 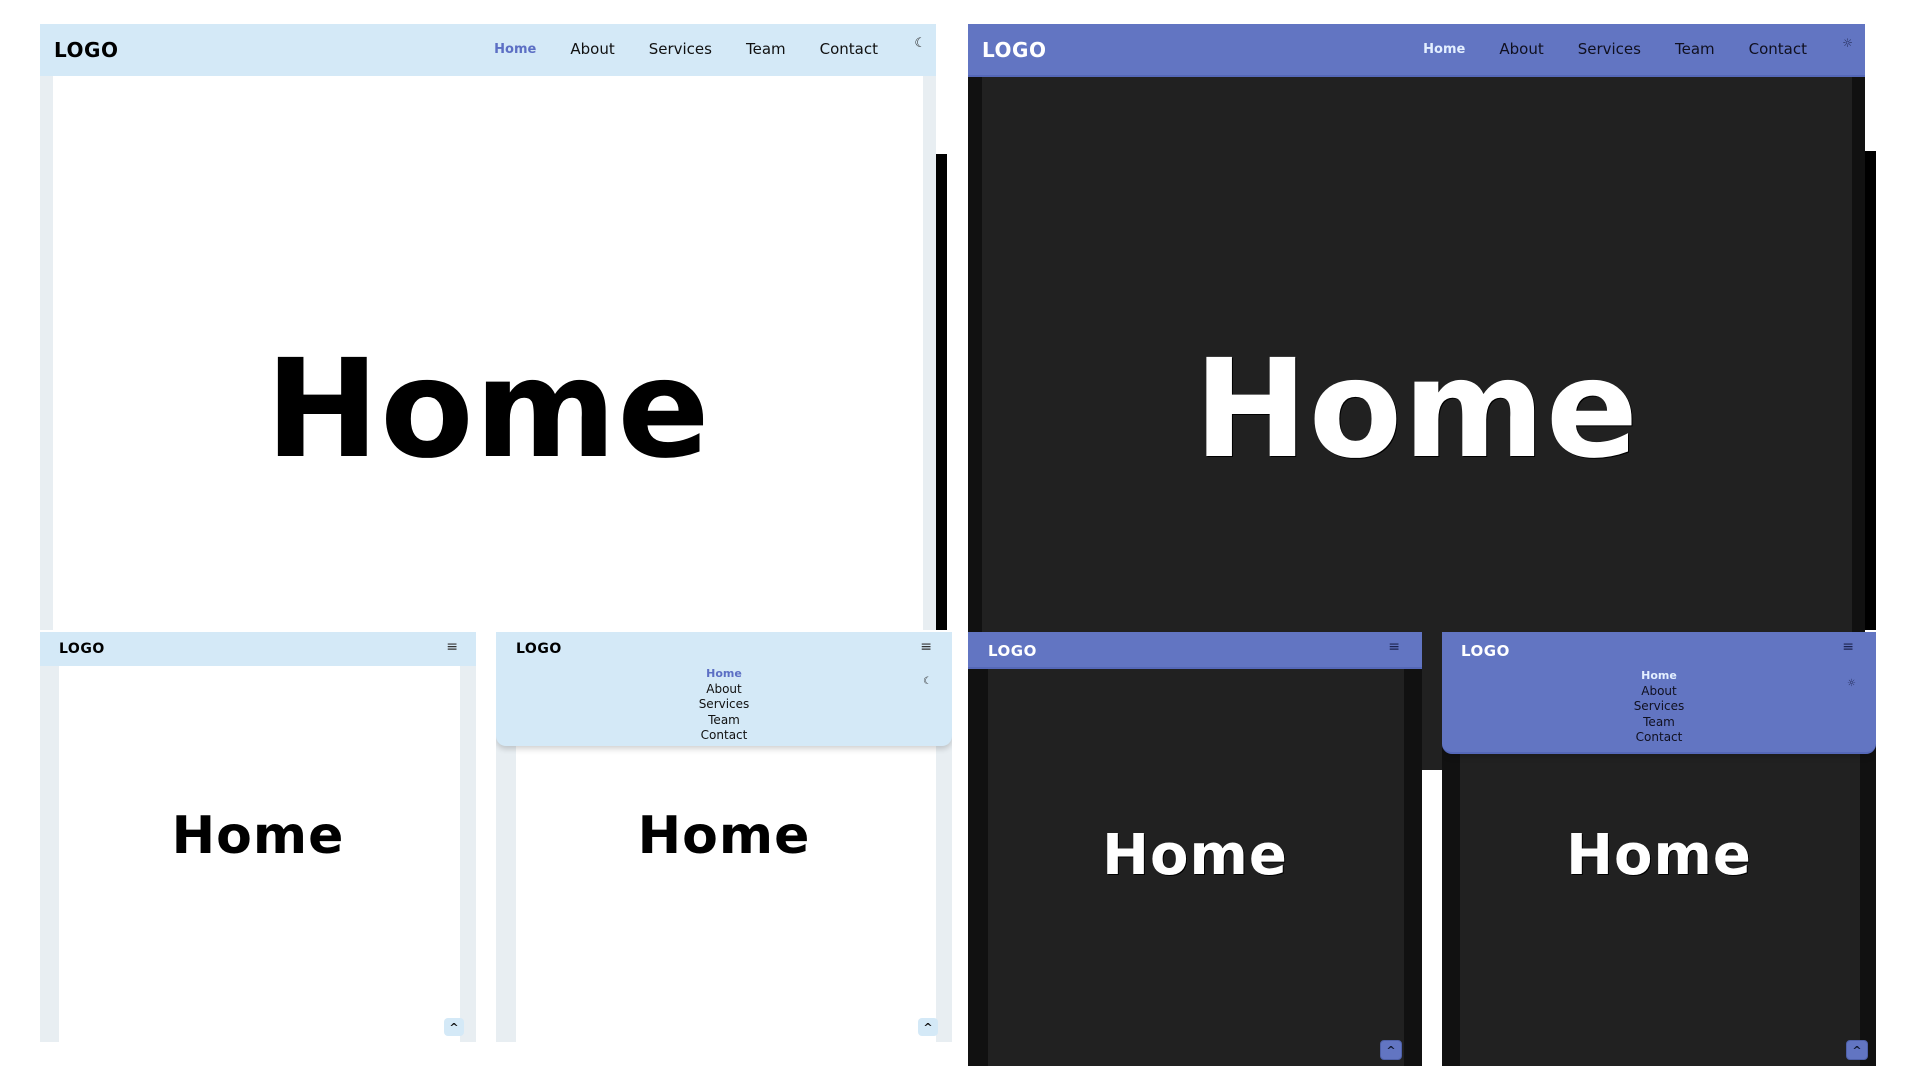 What do you see at coordinates (1432, 920) in the screenshot?
I see `divider-strip` at bounding box center [1432, 920].